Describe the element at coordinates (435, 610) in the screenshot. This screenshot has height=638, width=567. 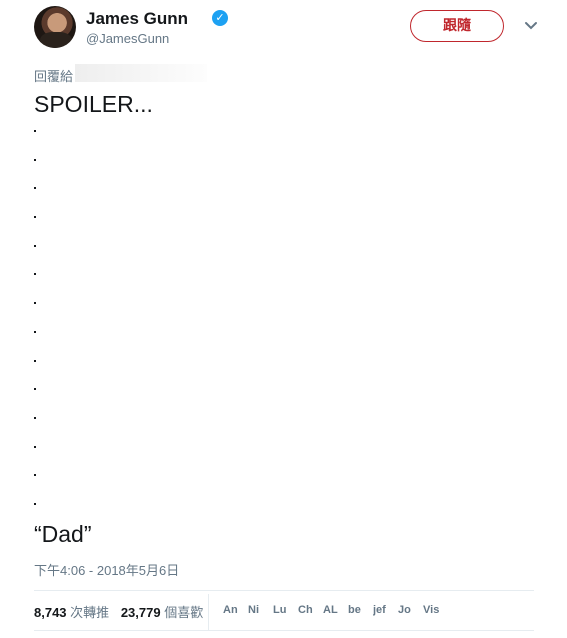
I see `liker-avatar: Vis` at that location.